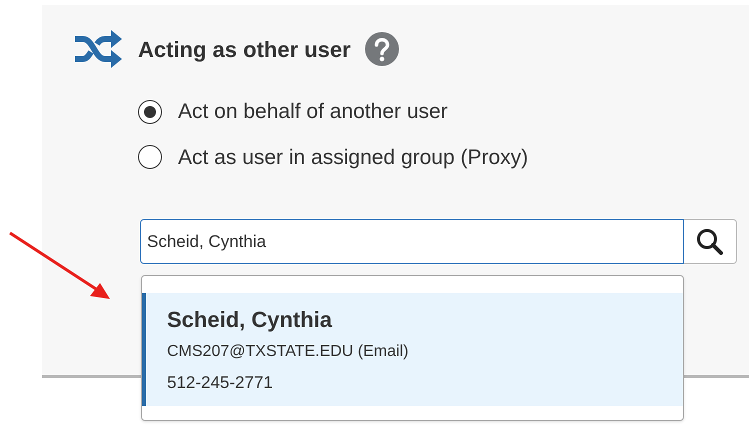  I want to click on user-email: CMS207@TXSTATE.EDU (Email), so click(288, 352).